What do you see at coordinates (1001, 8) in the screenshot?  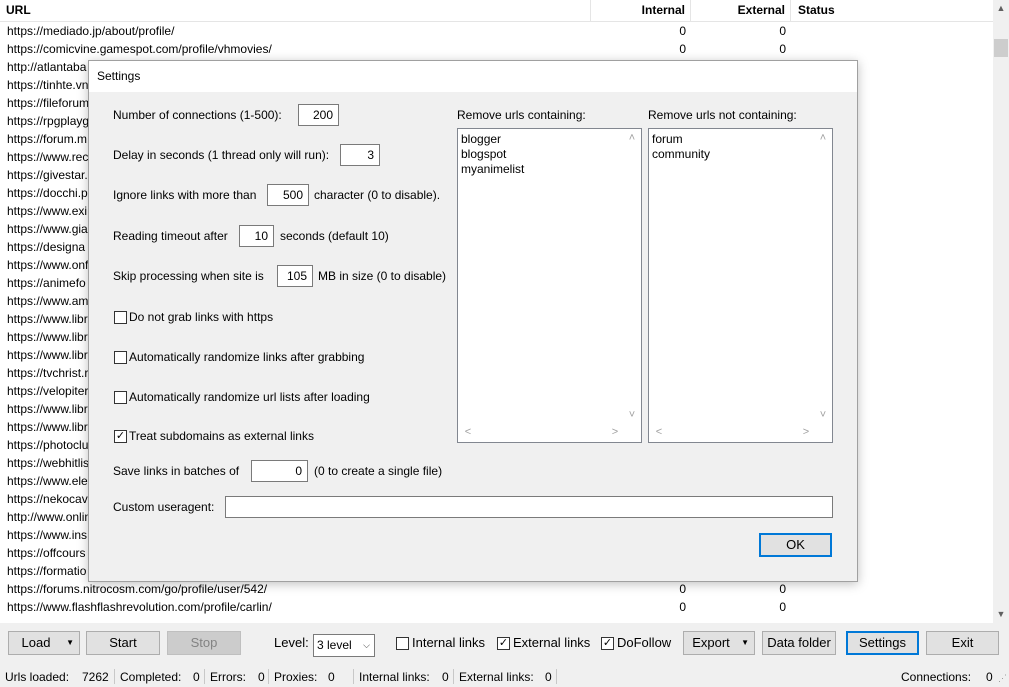 I see `scroll-up-icon: ▲` at bounding box center [1001, 8].